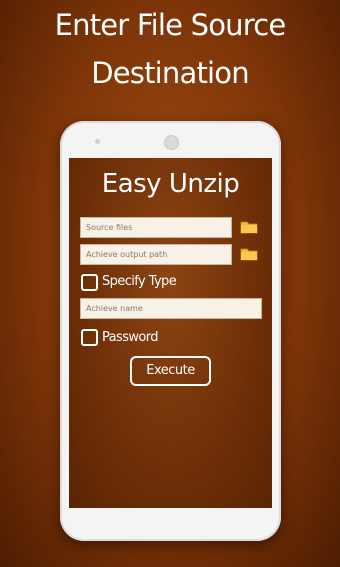 The width and height of the screenshot is (340, 567). I want to click on speaker-dot, so click(97, 141).